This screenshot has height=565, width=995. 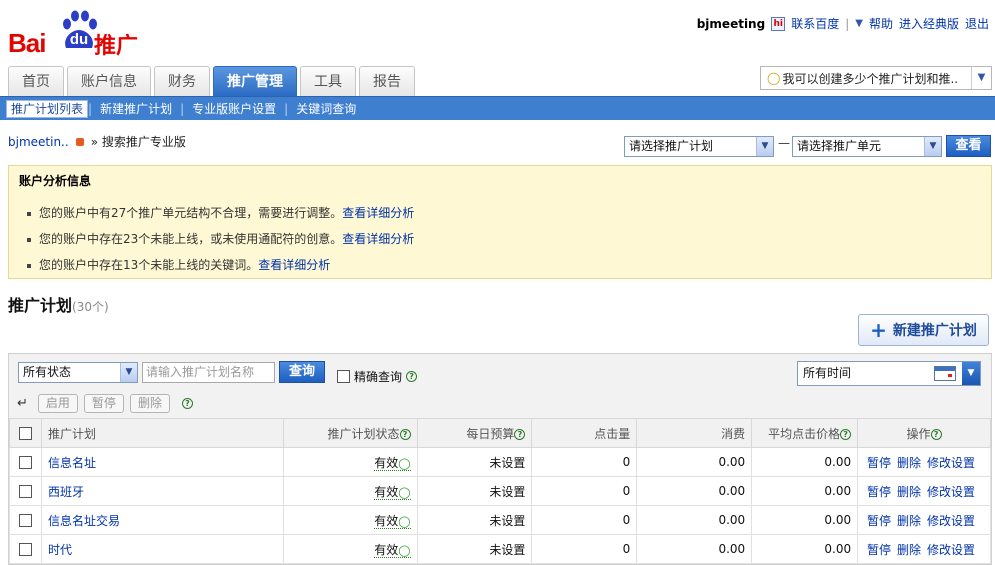 What do you see at coordinates (977, 23) in the screenshot?
I see `logout-link: 退出` at bounding box center [977, 23].